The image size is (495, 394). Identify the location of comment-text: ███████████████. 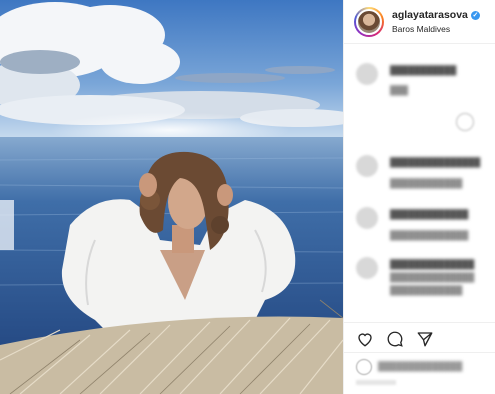
(435, 162).